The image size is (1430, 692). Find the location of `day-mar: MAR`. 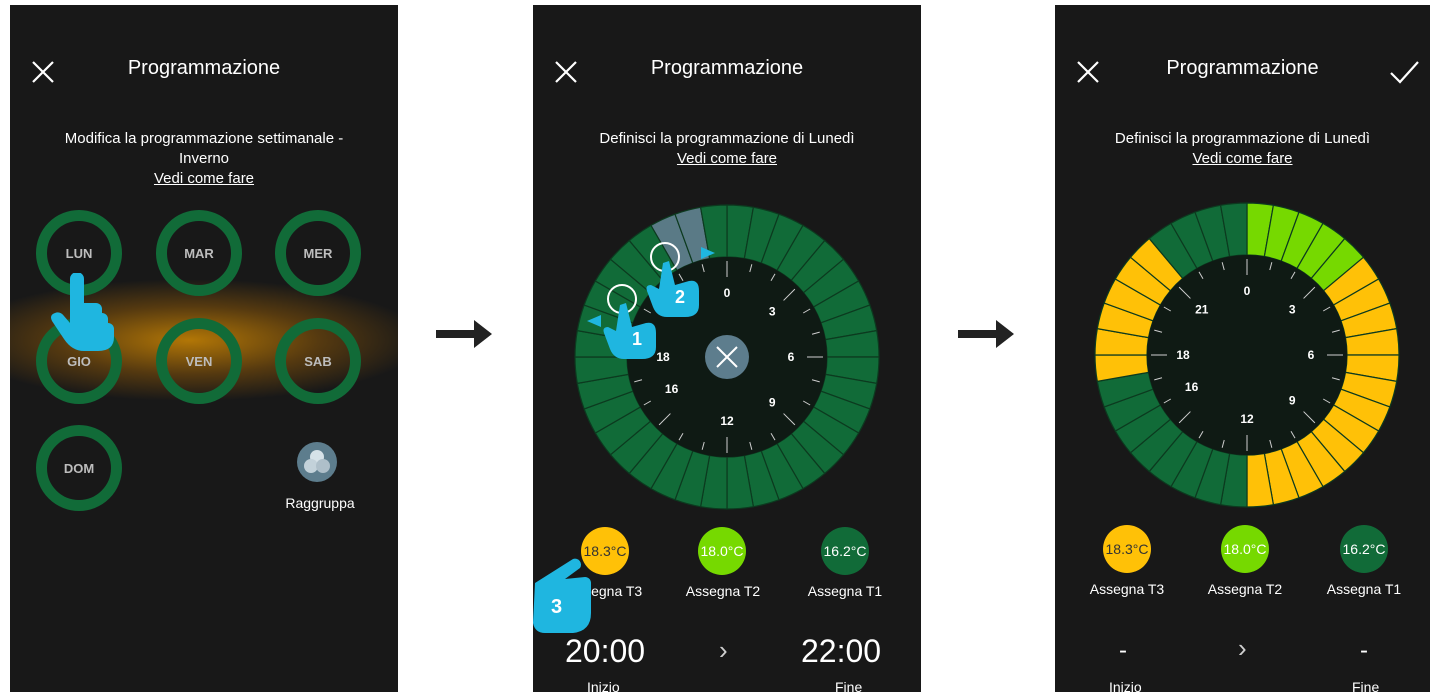

day-mar: MAR is located at coordinates (199, 253).